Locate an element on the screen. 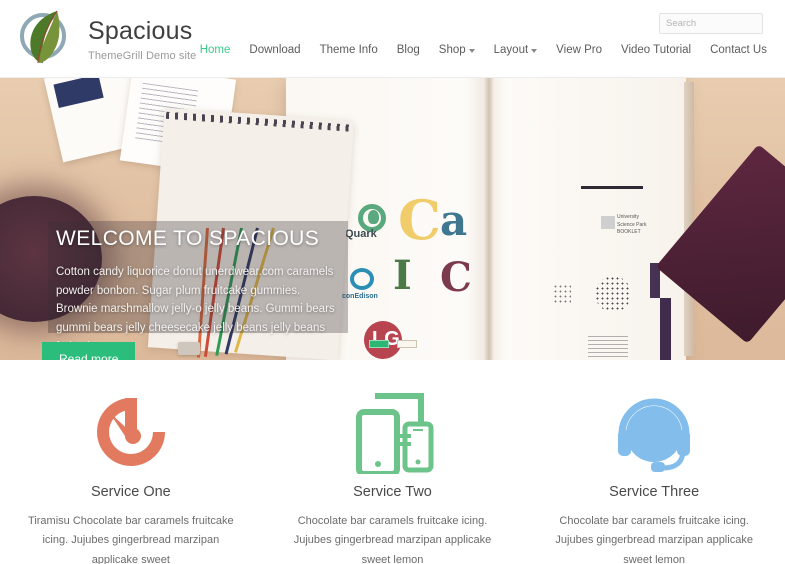  nav-item-contact-us: Contact Us is located at coordinates (738, 50).